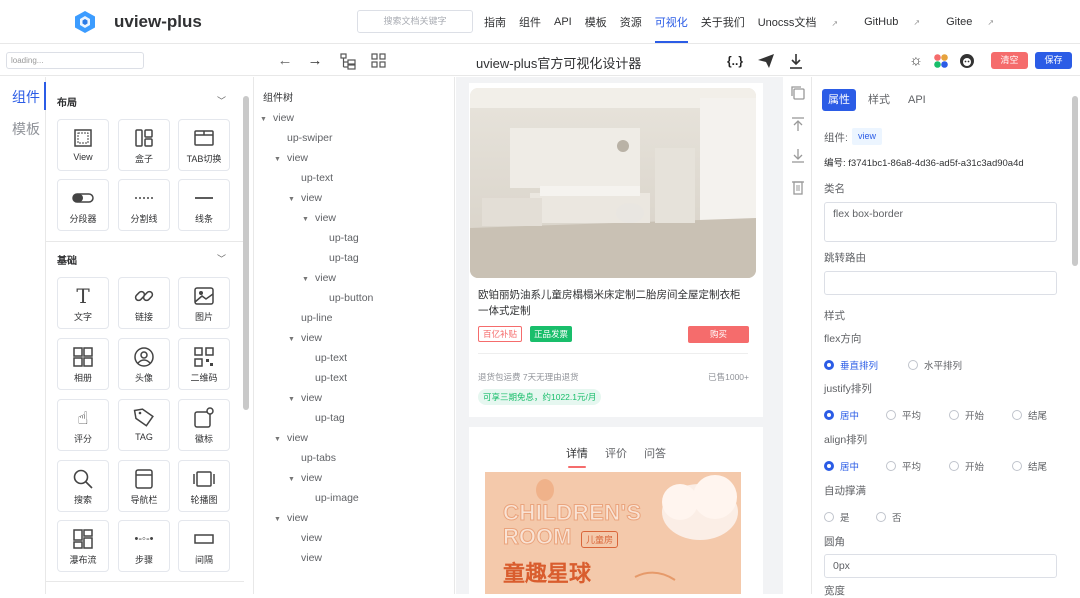  Describe the element at coordinates (616, 454) in the screenshot. I see `tab-reviews: 评价` at that location.